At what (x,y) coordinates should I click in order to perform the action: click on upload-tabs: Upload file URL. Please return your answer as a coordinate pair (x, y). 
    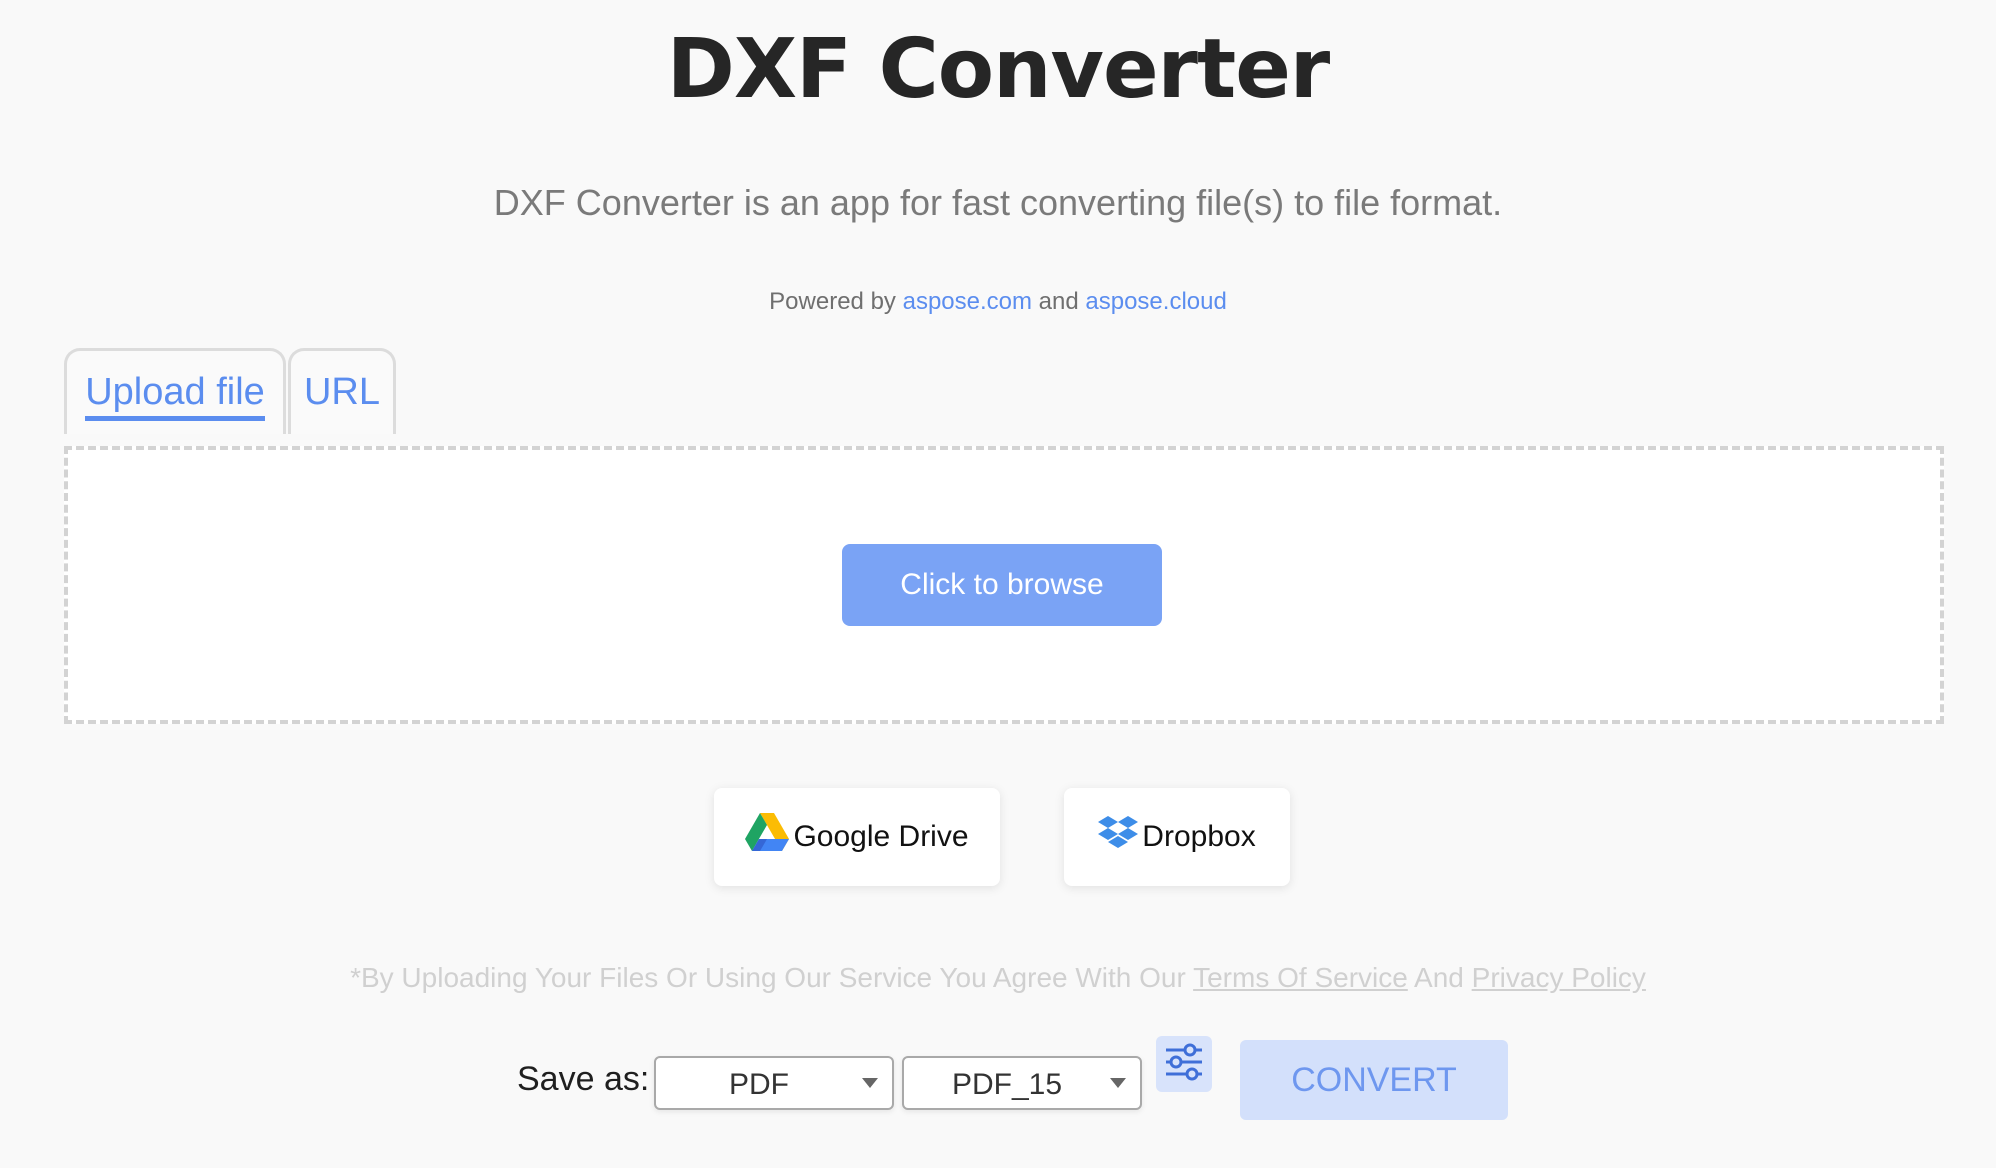
    Looking at the image, I should click on (231, 391).